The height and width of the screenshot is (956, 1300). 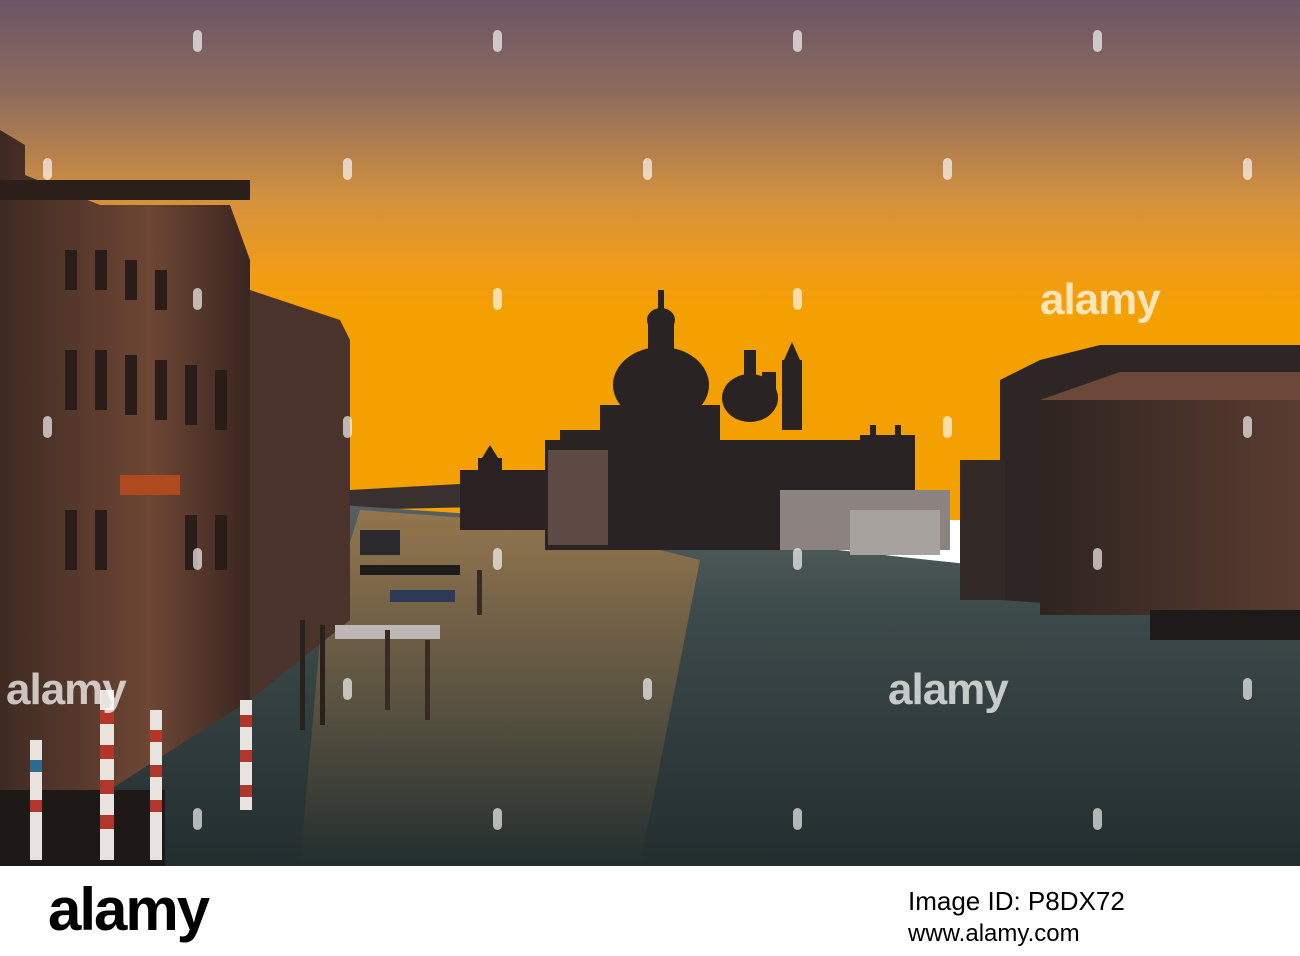 What do you see at coordinates (1130, 492) in the screenshot?
I see `right-buildings` at bounding box center [1130, 492].